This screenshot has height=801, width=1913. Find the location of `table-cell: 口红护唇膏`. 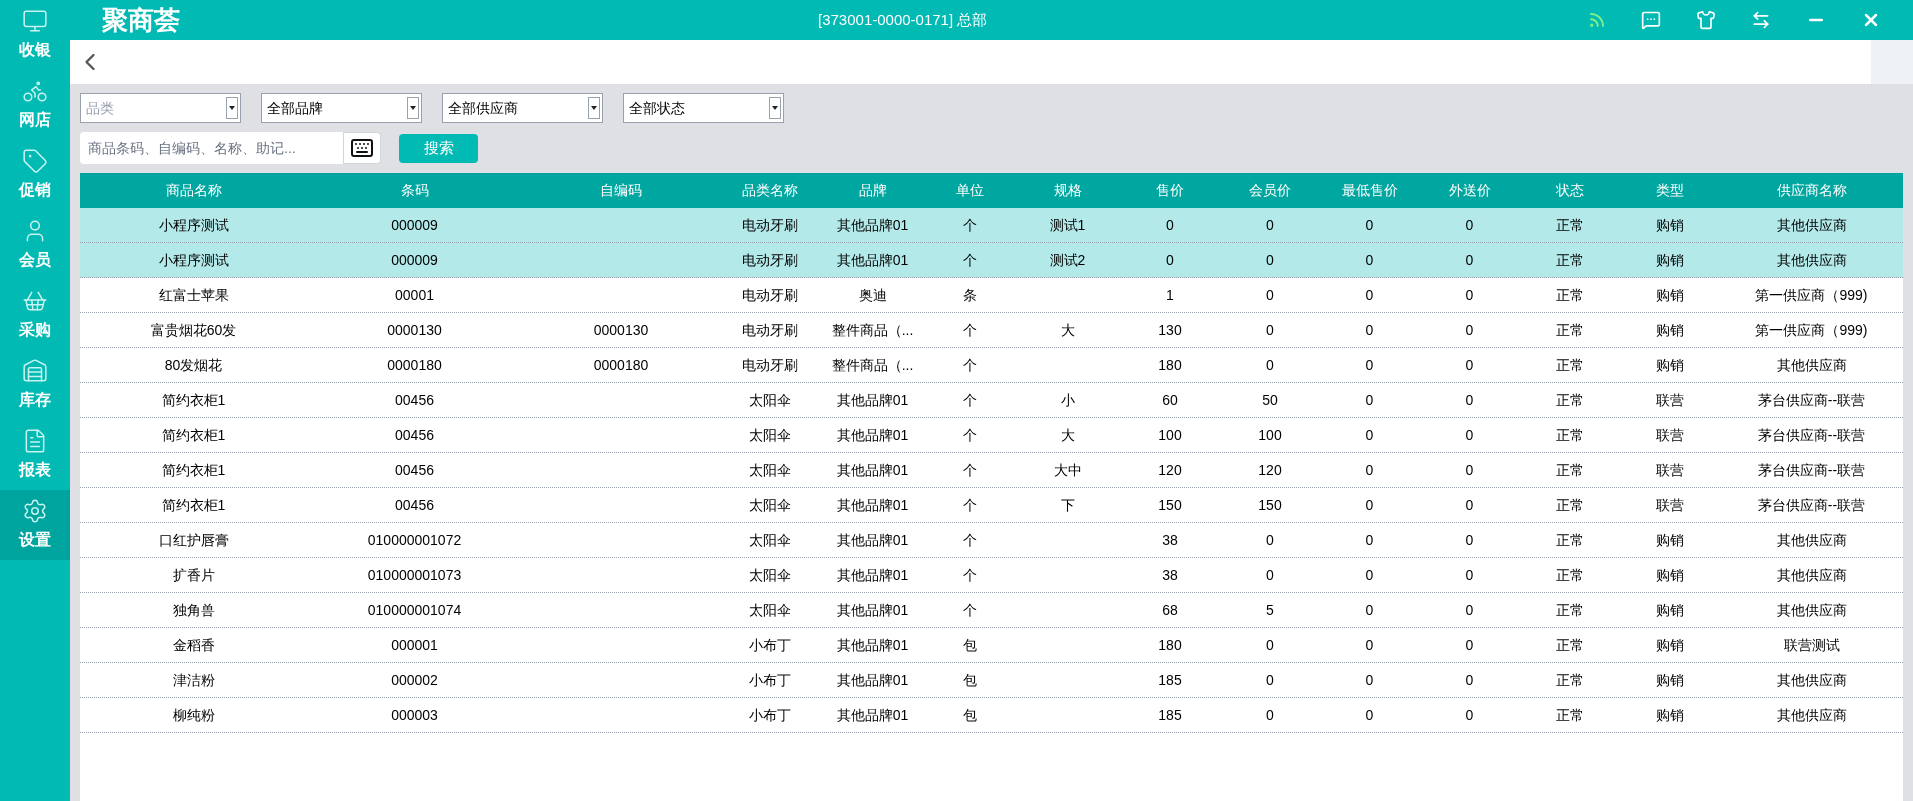

table-cell: 口红护唇膏 is located at coordinates (193, 539).